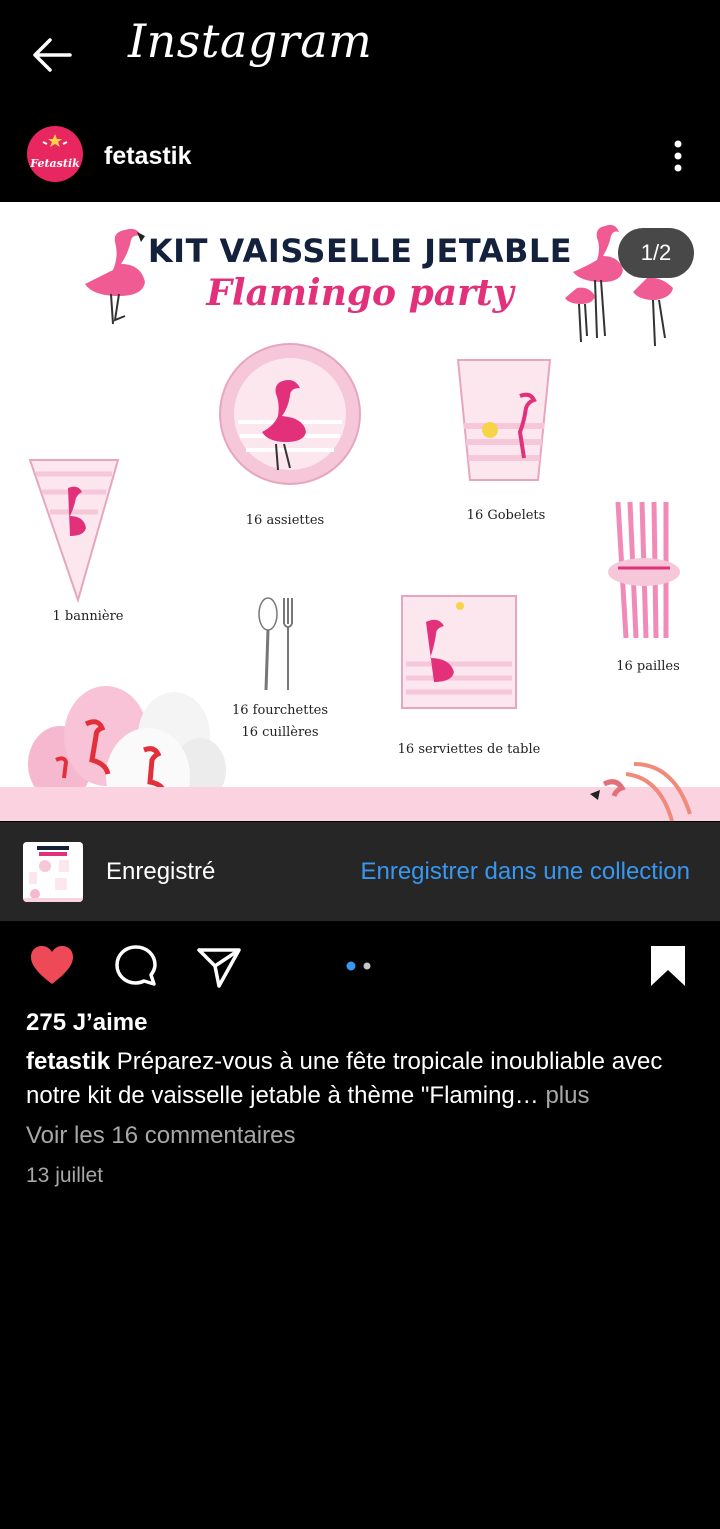  Describe the element at coordinates (55, 163) in the screenshot. I see `avatar-label: Fetastik` at that location.